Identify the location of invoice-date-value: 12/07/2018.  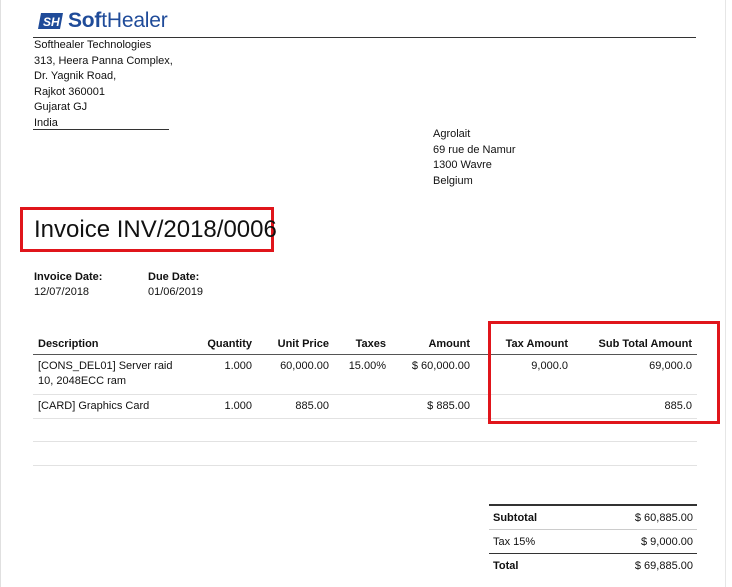
(62, 292).